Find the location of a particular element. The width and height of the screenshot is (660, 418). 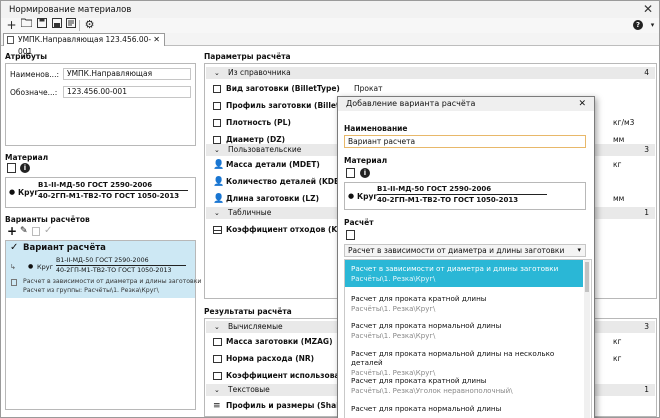

group-reference-count: 4 is located at coordinates (646, 72).